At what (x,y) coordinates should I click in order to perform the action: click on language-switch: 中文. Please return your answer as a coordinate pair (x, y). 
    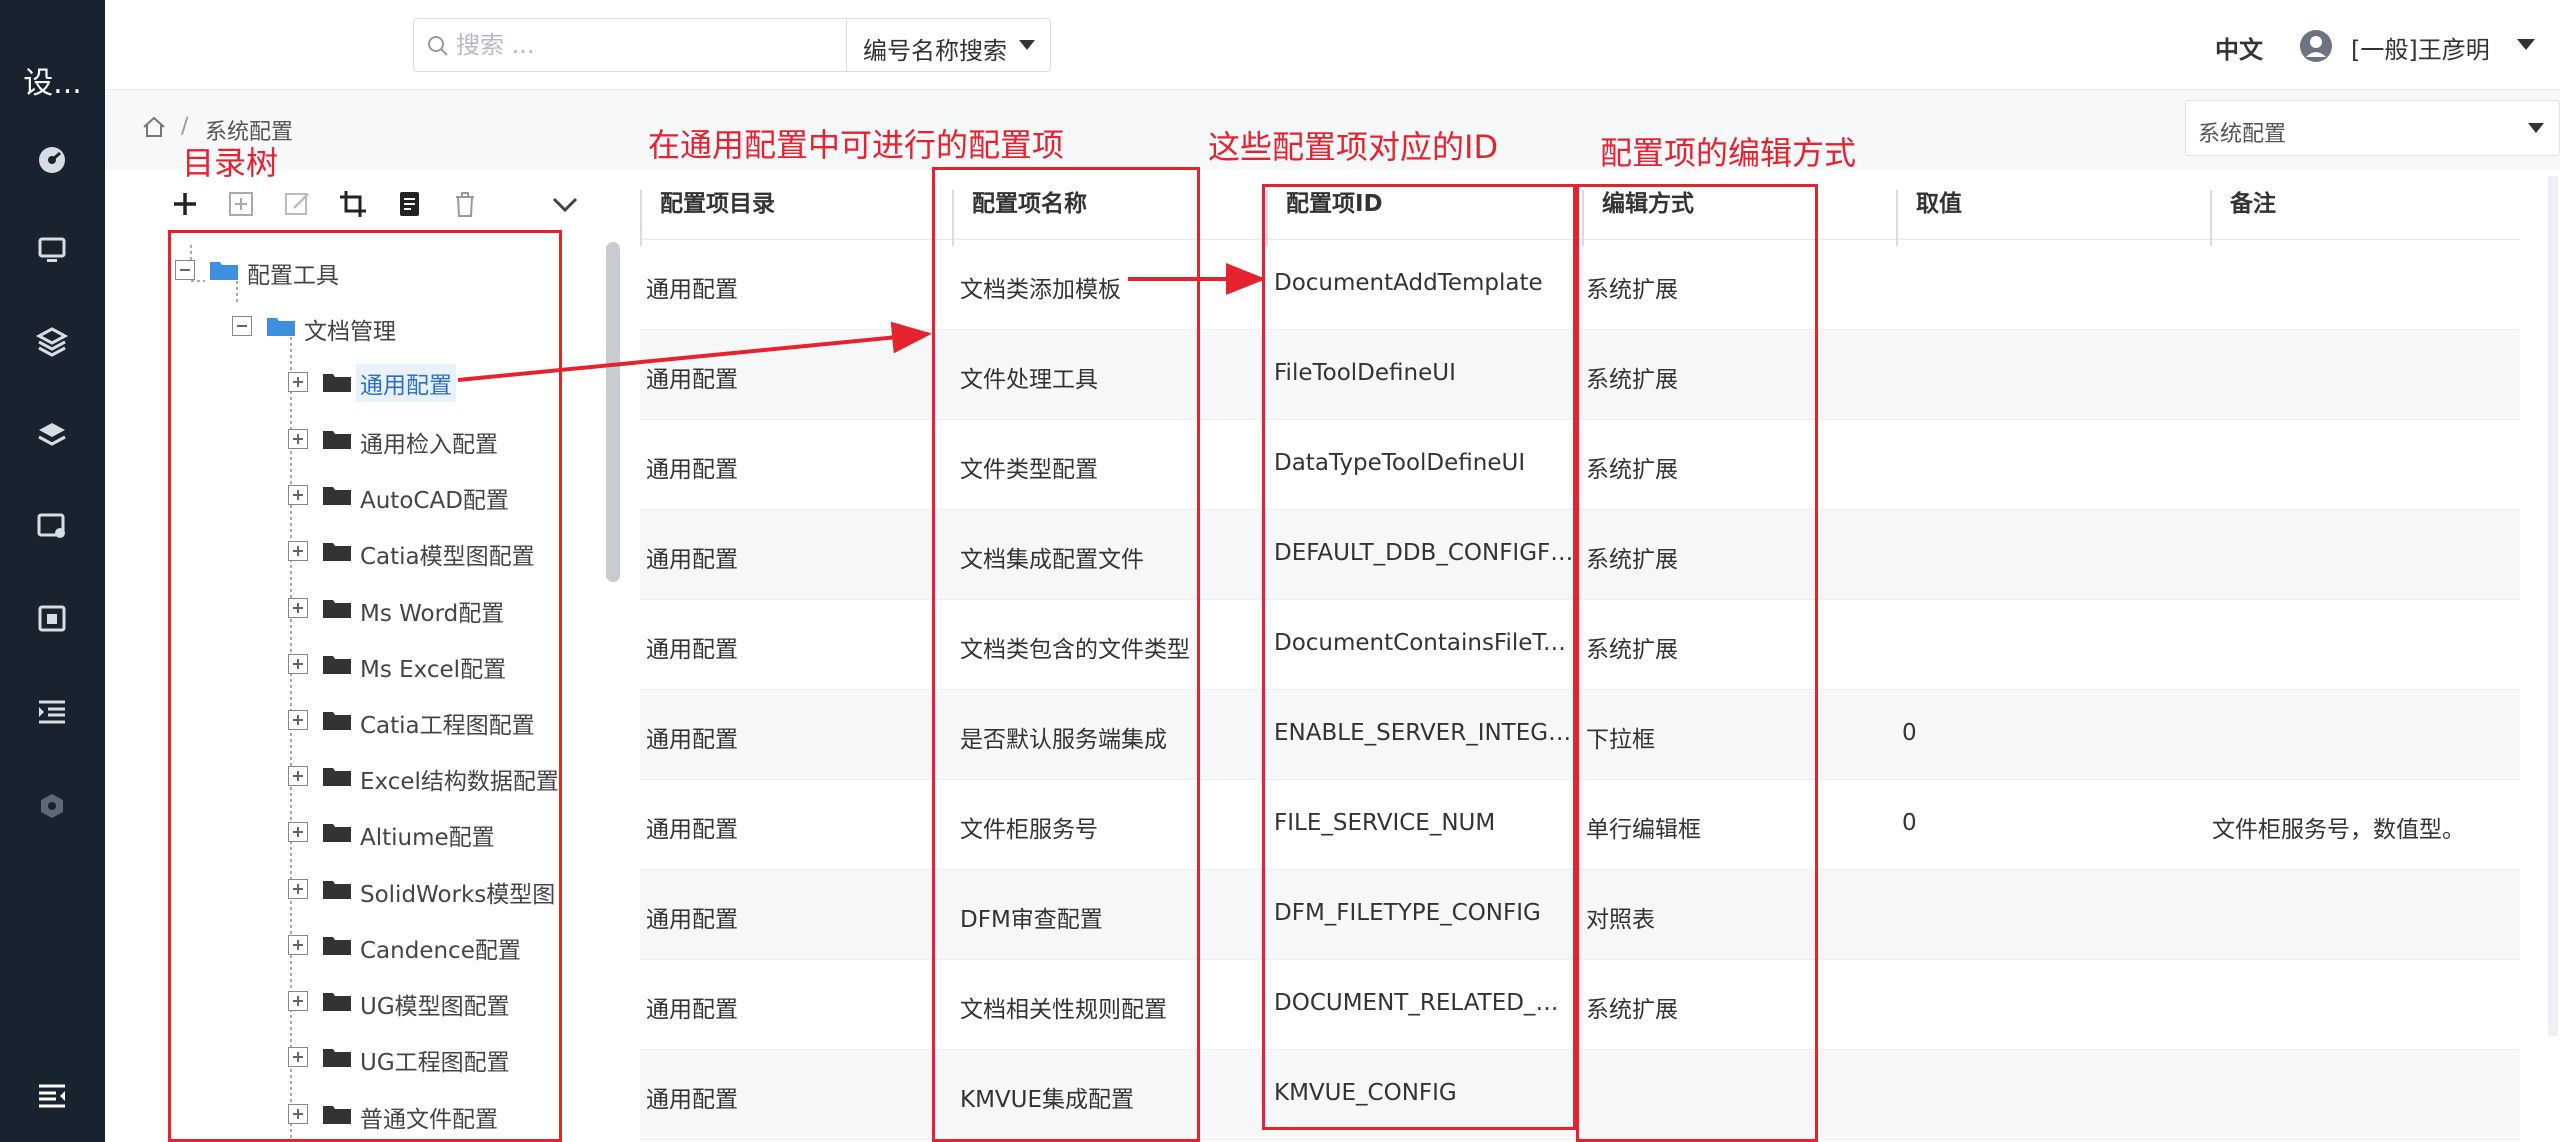
    Looking at the image, I should click on (2239, 47).